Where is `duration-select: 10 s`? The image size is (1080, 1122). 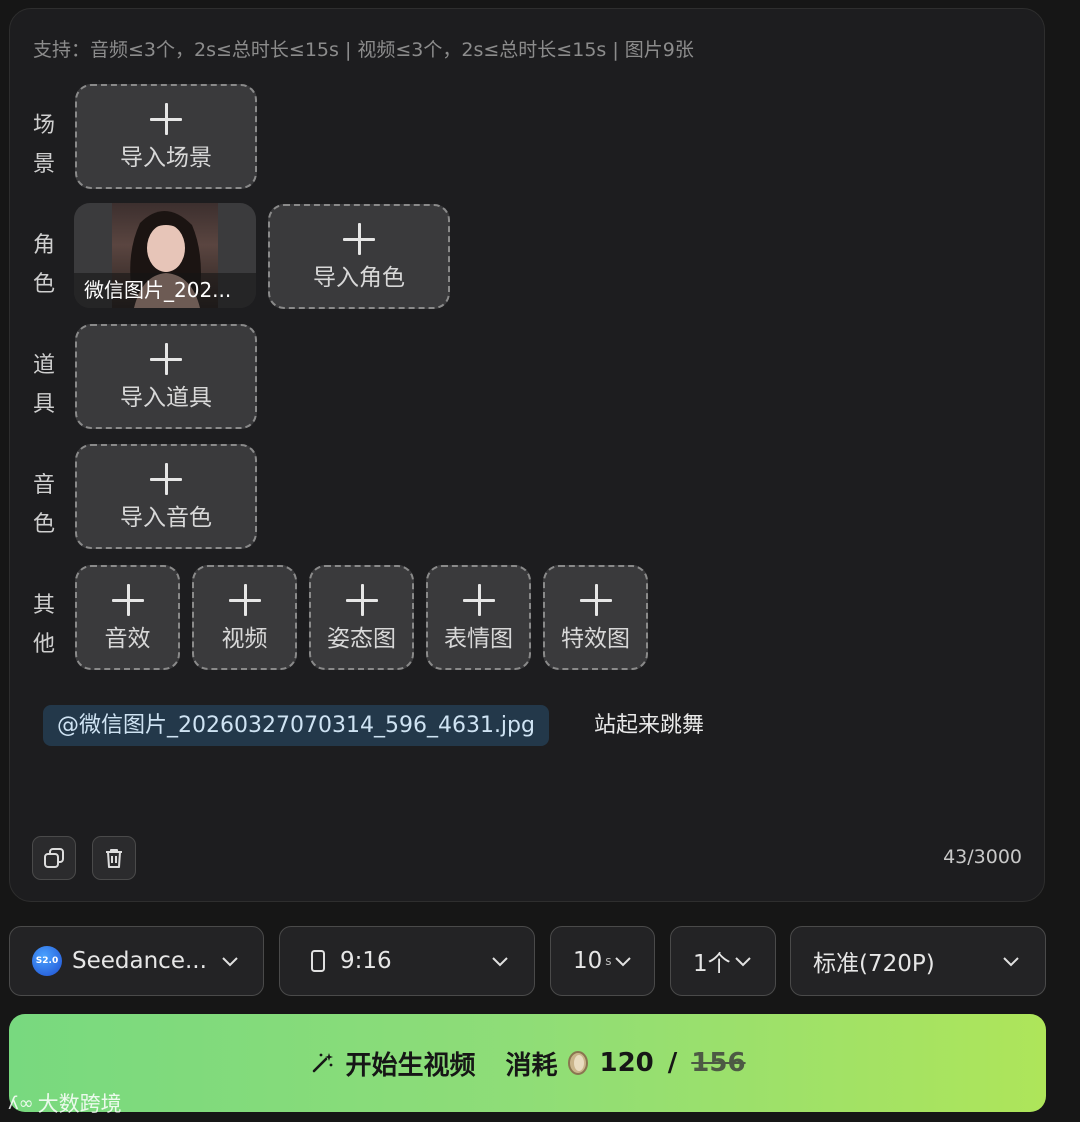
duration-select: 10 s is located at coordinates (602, 961).